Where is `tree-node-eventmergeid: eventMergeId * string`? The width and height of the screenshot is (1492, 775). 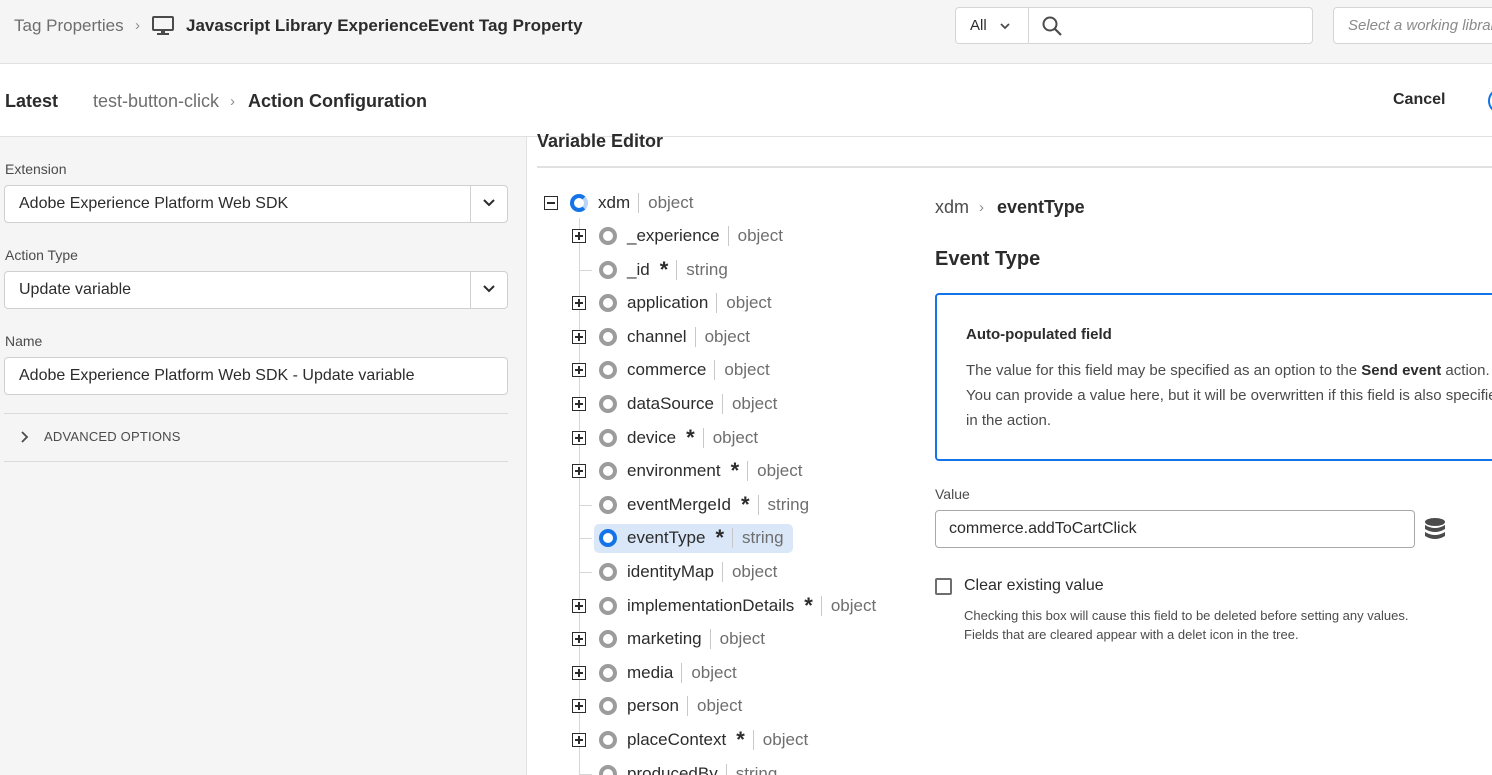
tree-node-eventmergeid: eventMergeId * string is located at coordinates (704, 505).